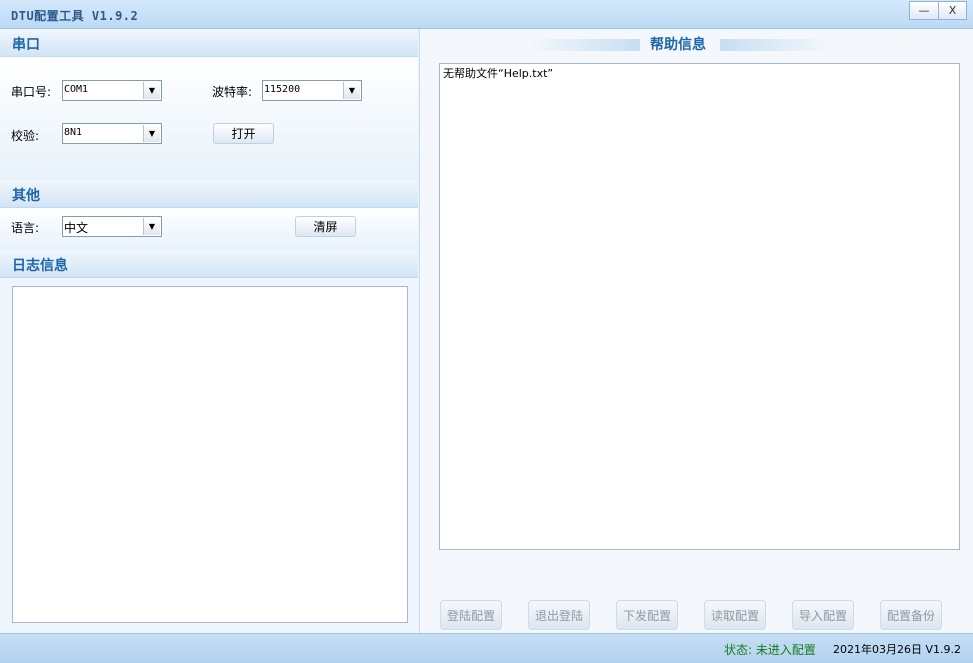 Image resolution: width=973 pixels, height=663 pixels. Describe the element at coordinates (498, 73) in the screenshot. I see `help-text: 无帮助文件“Help.txt”` at that location.